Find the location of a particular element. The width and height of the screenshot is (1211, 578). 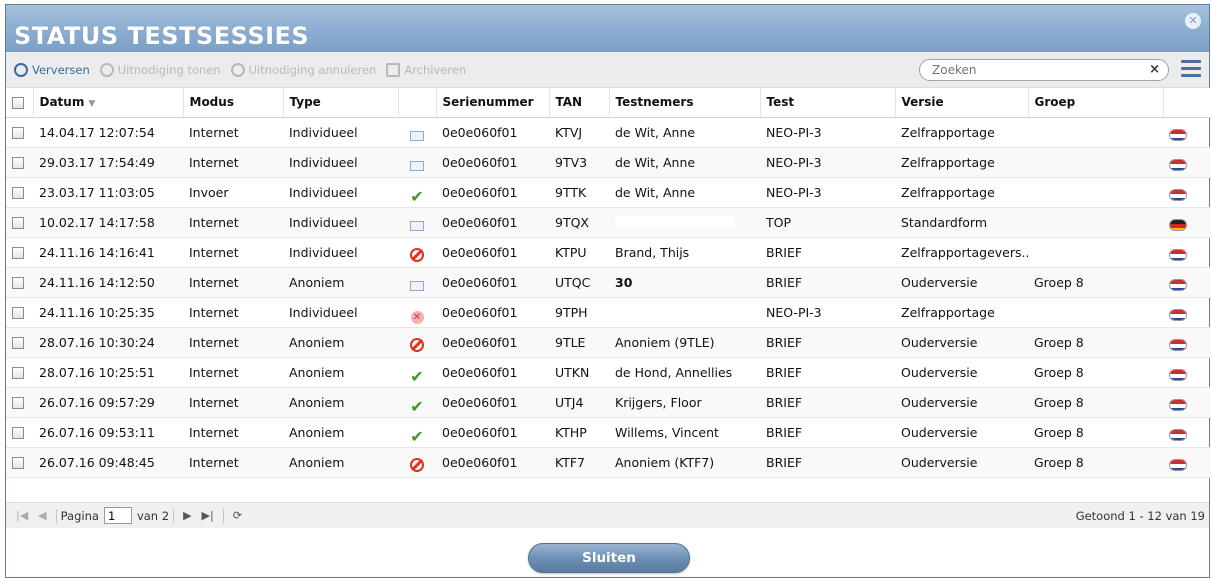

dialog-title: STATUS TESTSESSIES is located at coordinates (162, 36).